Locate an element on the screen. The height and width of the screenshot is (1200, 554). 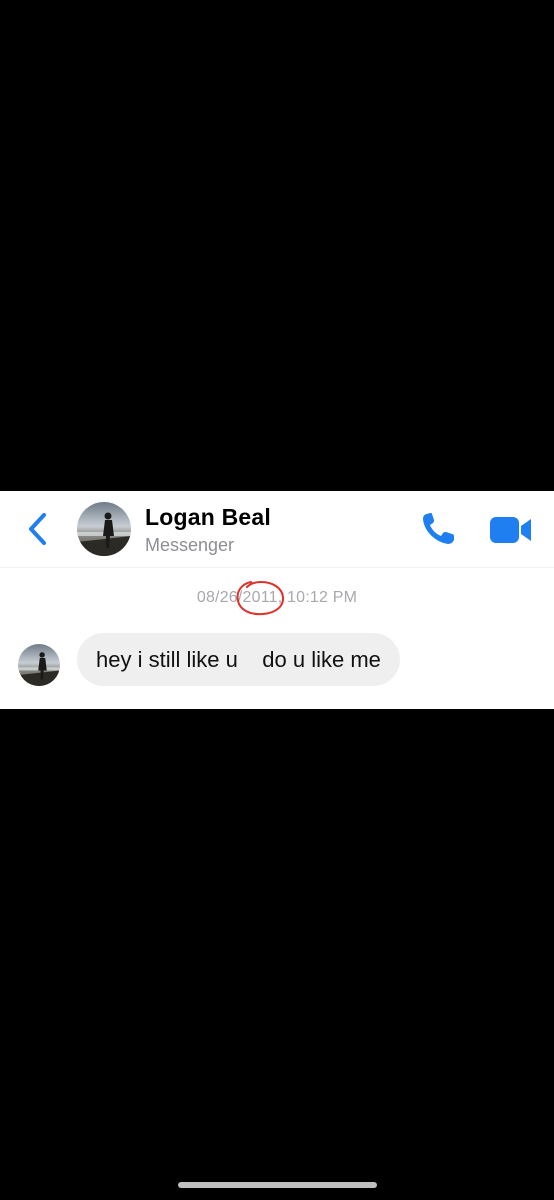
contact-subtitle: Messenger is located at coordinates (190, 545).